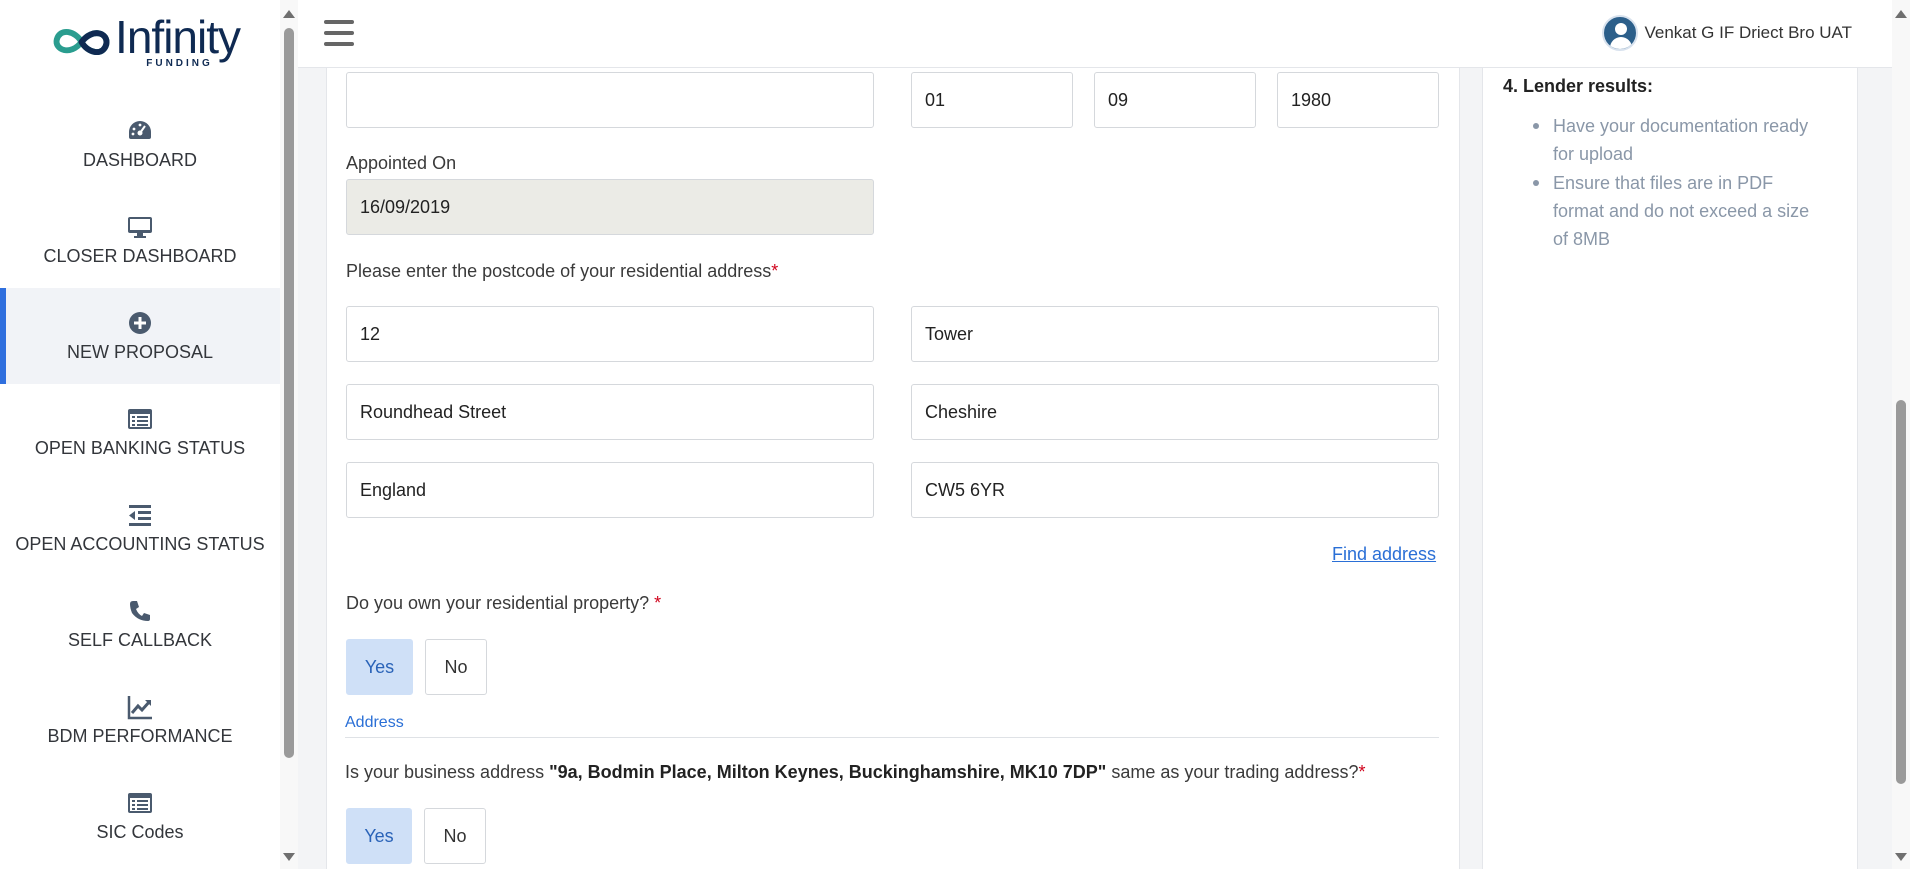 The image size is (1910, 869). I want to click on top-text-field, so click(610, 100).